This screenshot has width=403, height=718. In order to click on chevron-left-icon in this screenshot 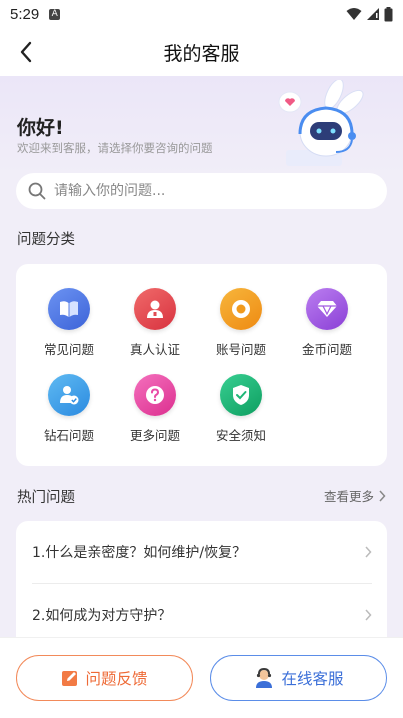, I will do `click(26, 52)`.